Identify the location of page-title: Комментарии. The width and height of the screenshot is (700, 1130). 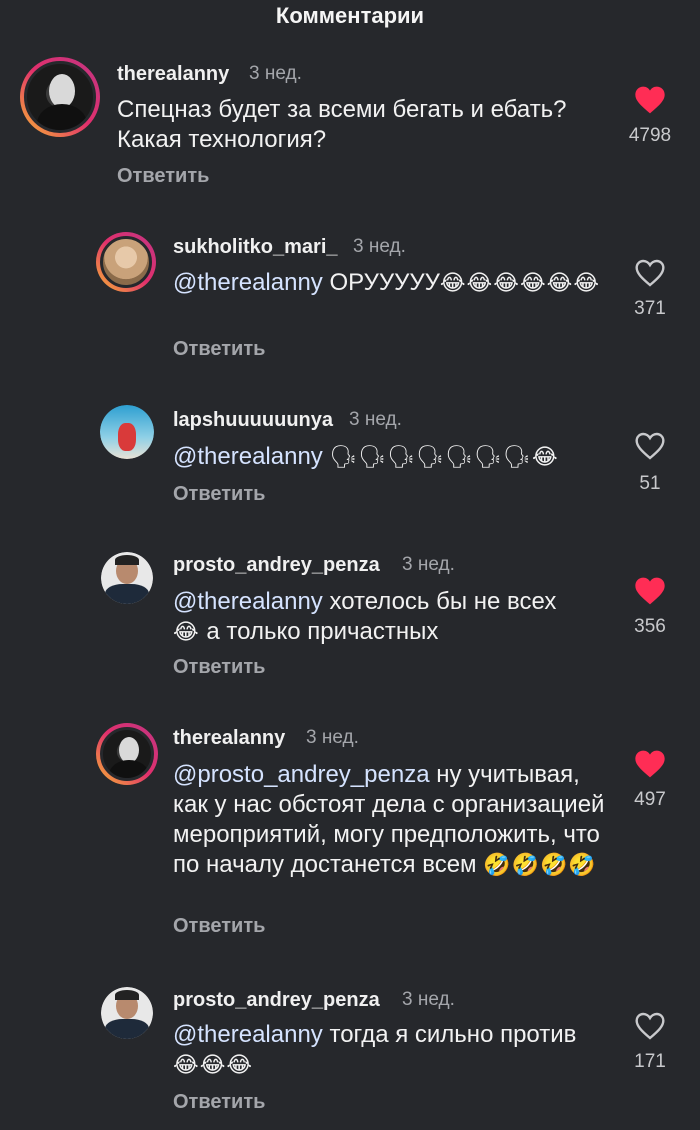
(350, 15).